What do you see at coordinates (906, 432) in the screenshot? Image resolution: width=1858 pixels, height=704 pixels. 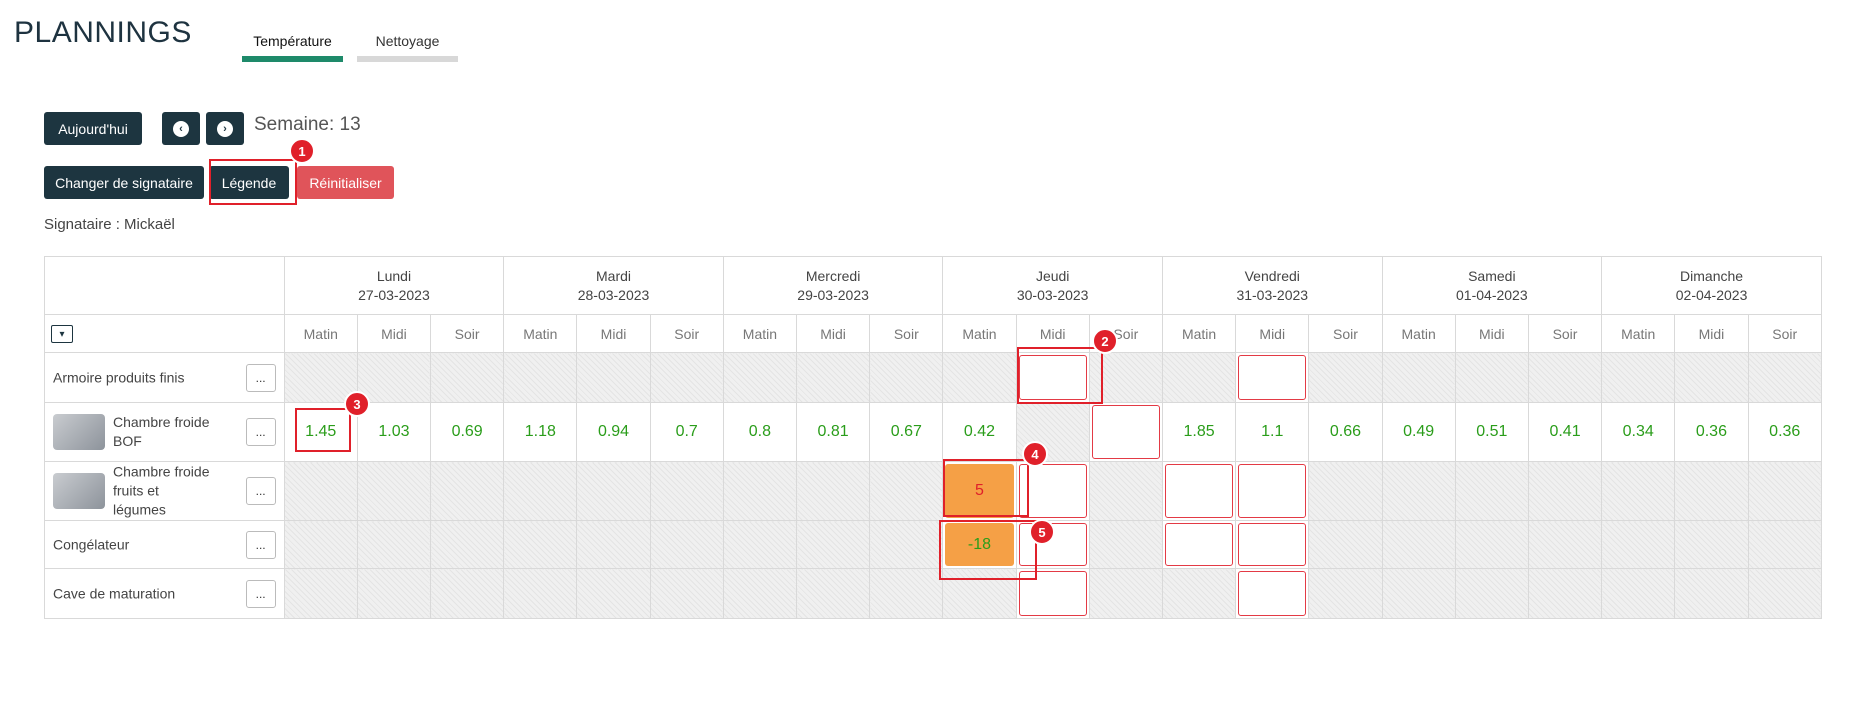 I see `reading-cell: 0.67` at bounding box center [906, 432].